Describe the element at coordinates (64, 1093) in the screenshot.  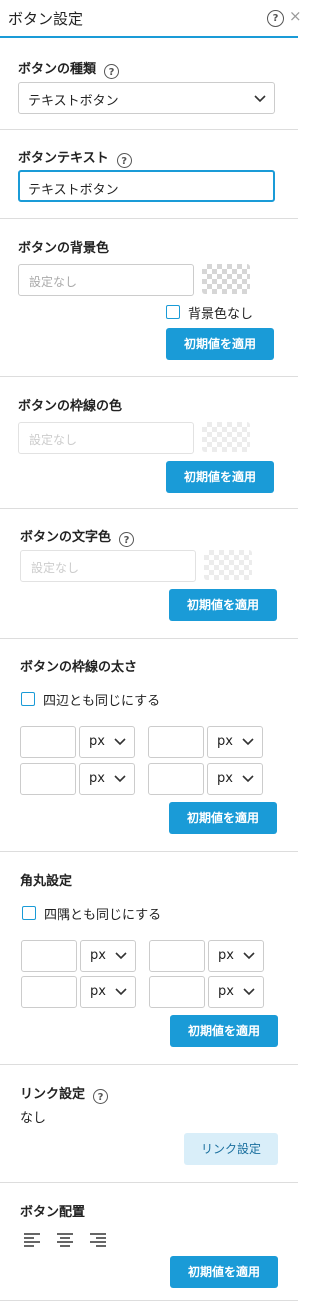
I see `link-label: リンク設定?` at that location.